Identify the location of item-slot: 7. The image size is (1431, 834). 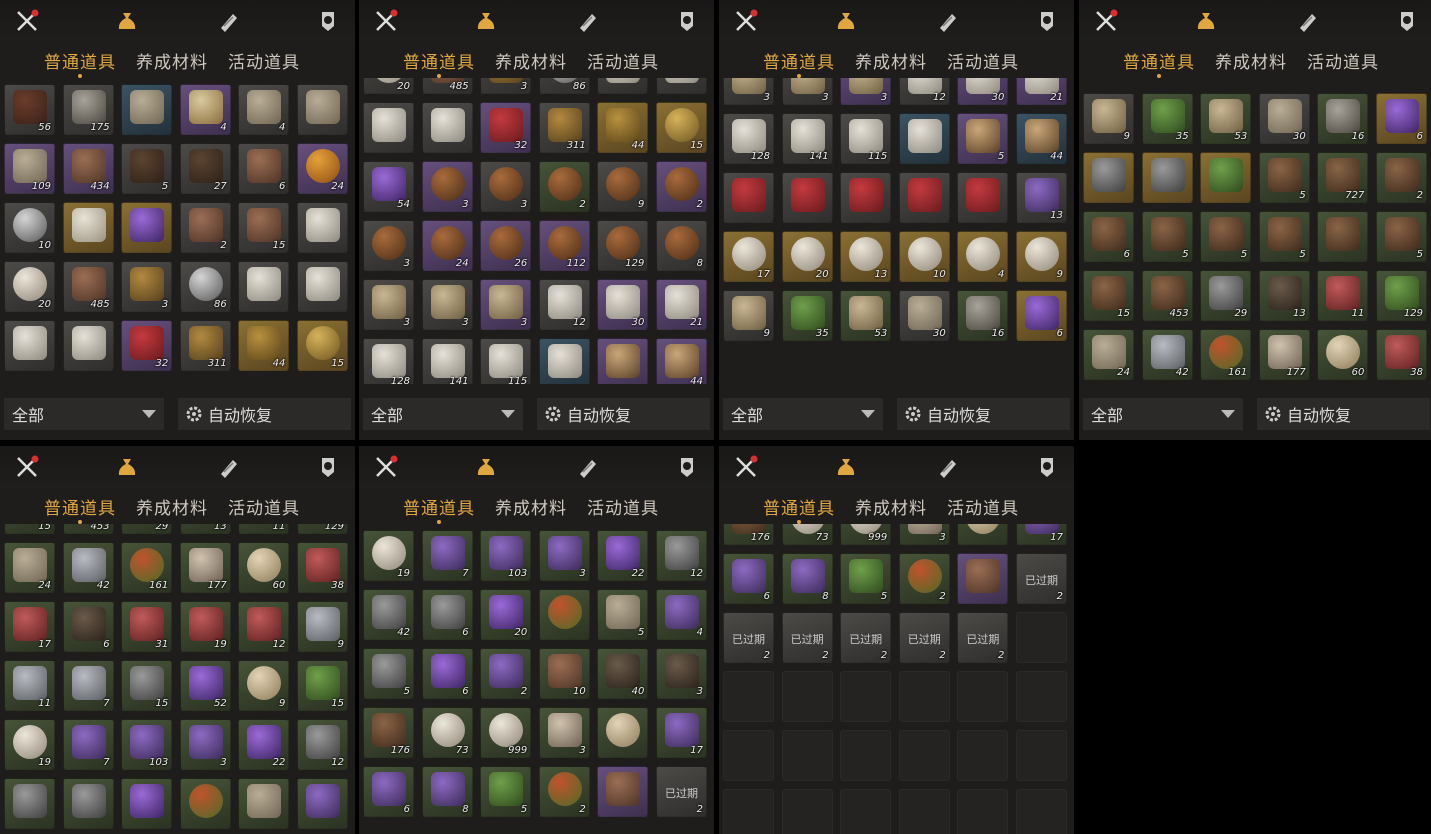
(447, 555).